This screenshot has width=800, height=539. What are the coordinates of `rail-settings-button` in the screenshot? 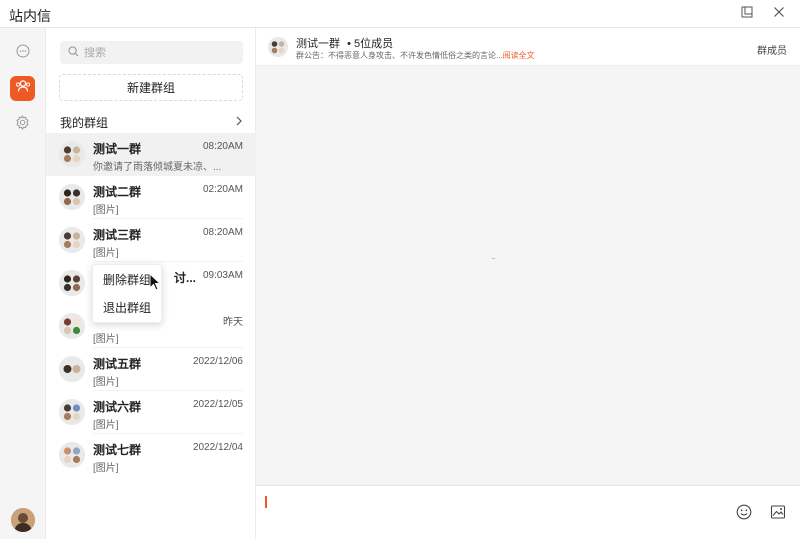 It's located at (22, 124).